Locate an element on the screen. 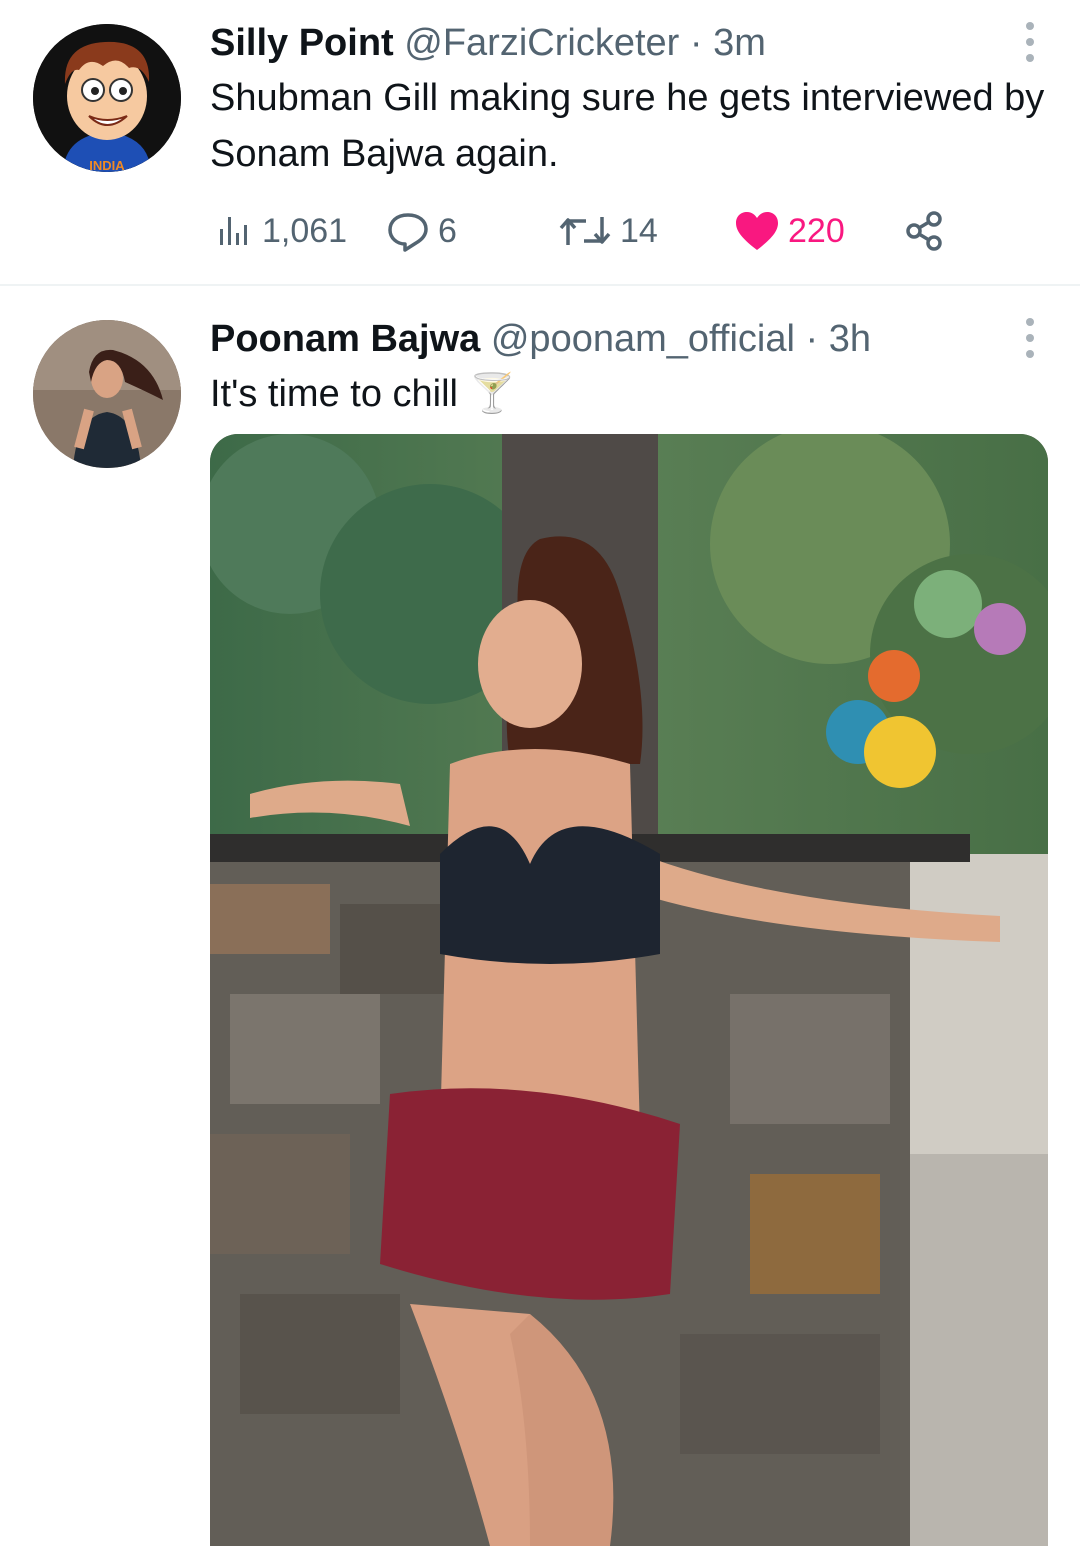  timestamp: 3h is located at coordinates (850, 339).